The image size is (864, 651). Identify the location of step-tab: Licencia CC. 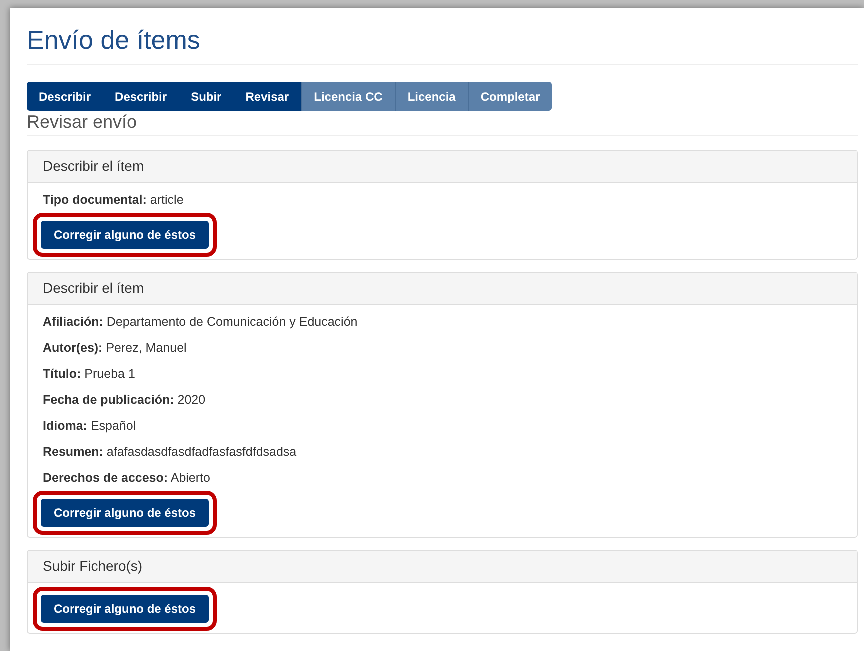
(348, 96).